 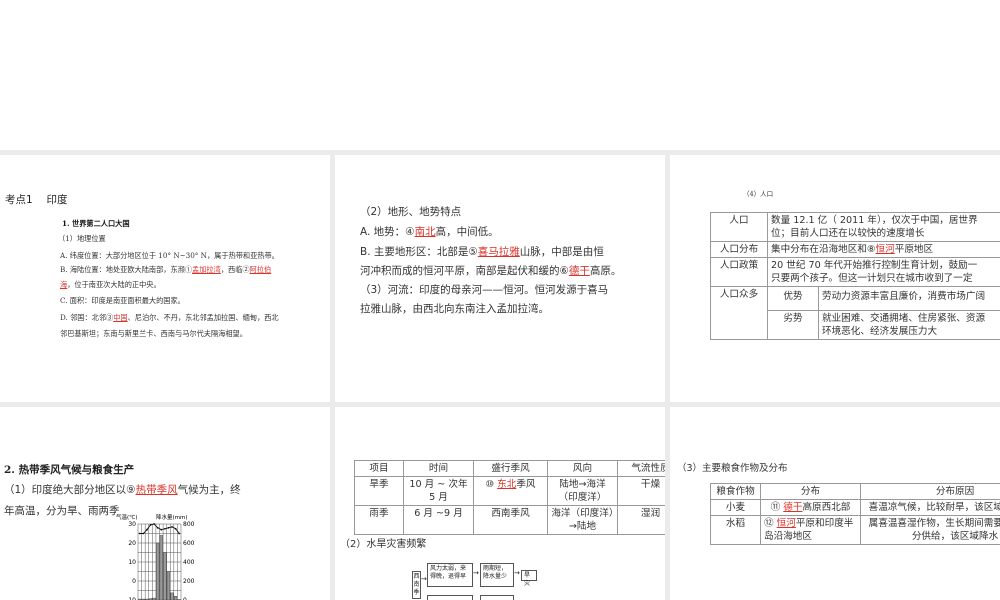 I want to click on line-river: （3）河流：印度的母亲河——恒河。恒河发源于喜马, so click(x=484, y=290).